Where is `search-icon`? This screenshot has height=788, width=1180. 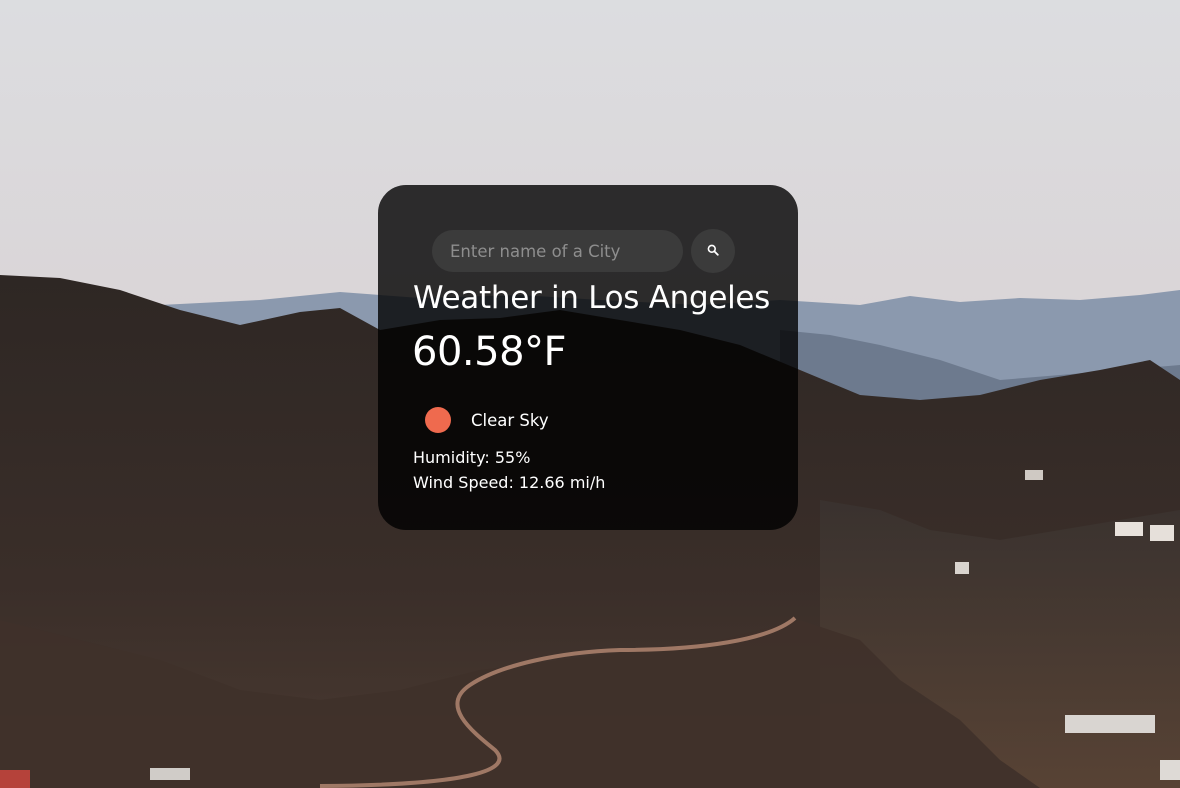 search-icon is located at coordinates (713, 251).